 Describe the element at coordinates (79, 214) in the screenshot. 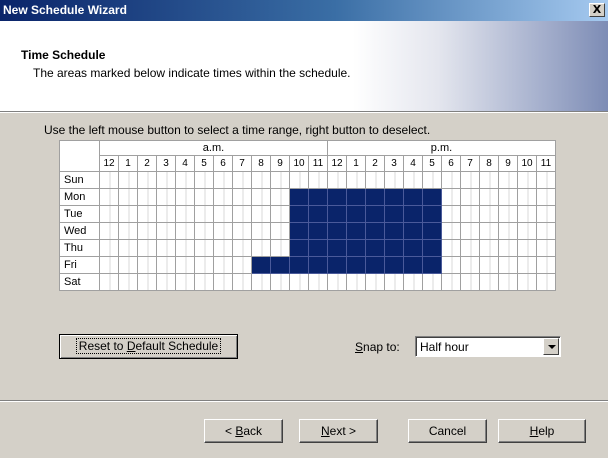

I see `day-label: Tue` at that location.